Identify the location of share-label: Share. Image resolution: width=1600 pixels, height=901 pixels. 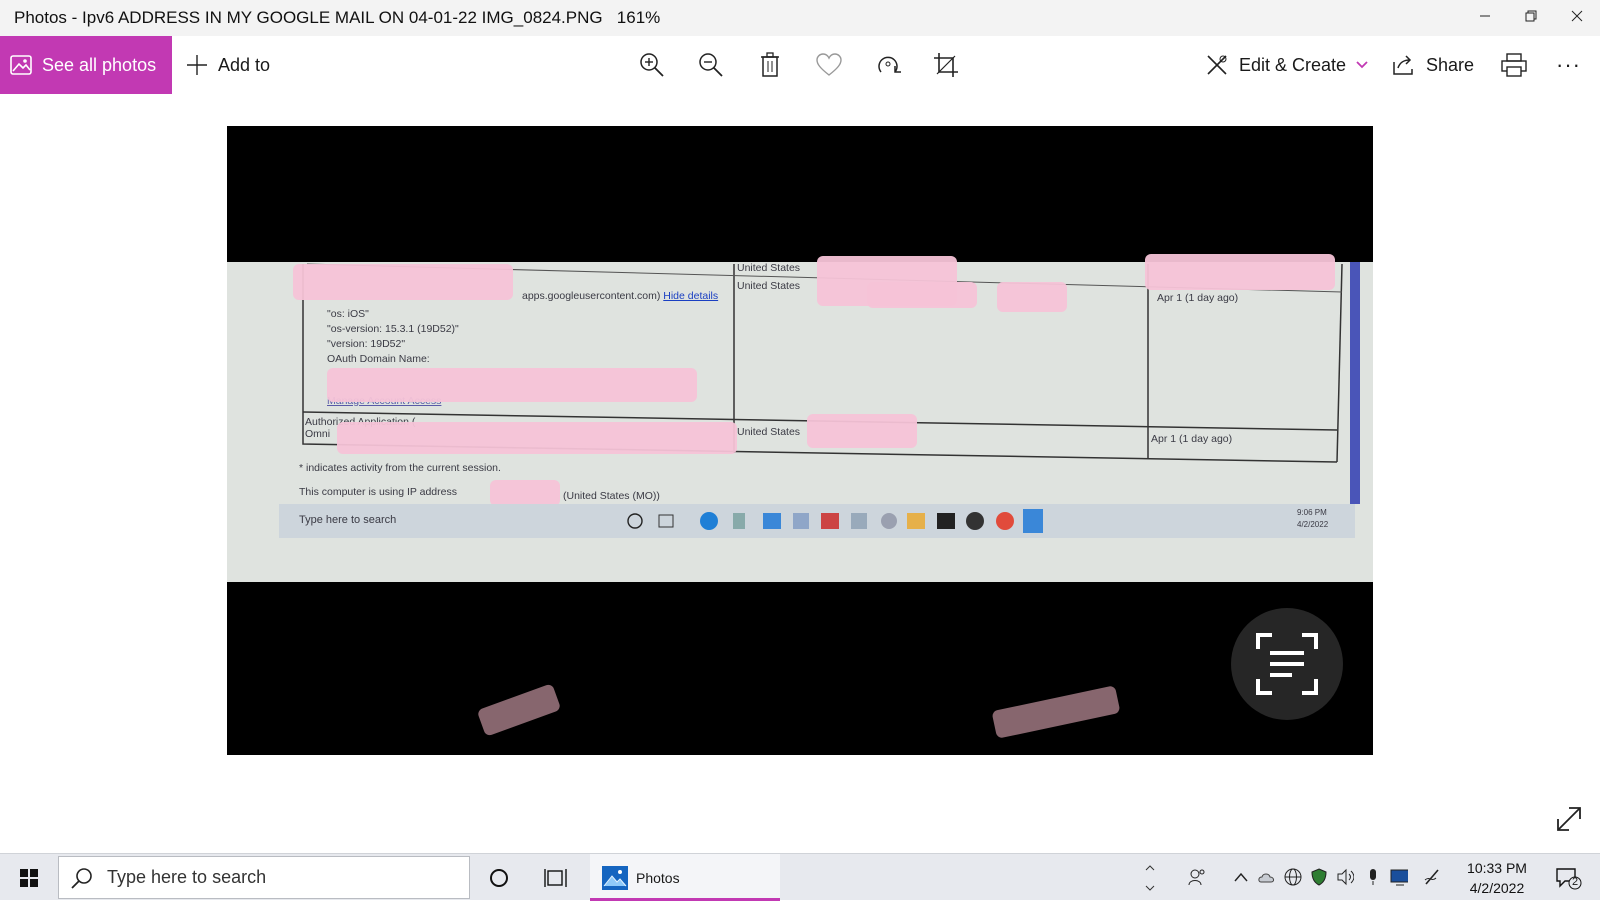
(1450, 64).